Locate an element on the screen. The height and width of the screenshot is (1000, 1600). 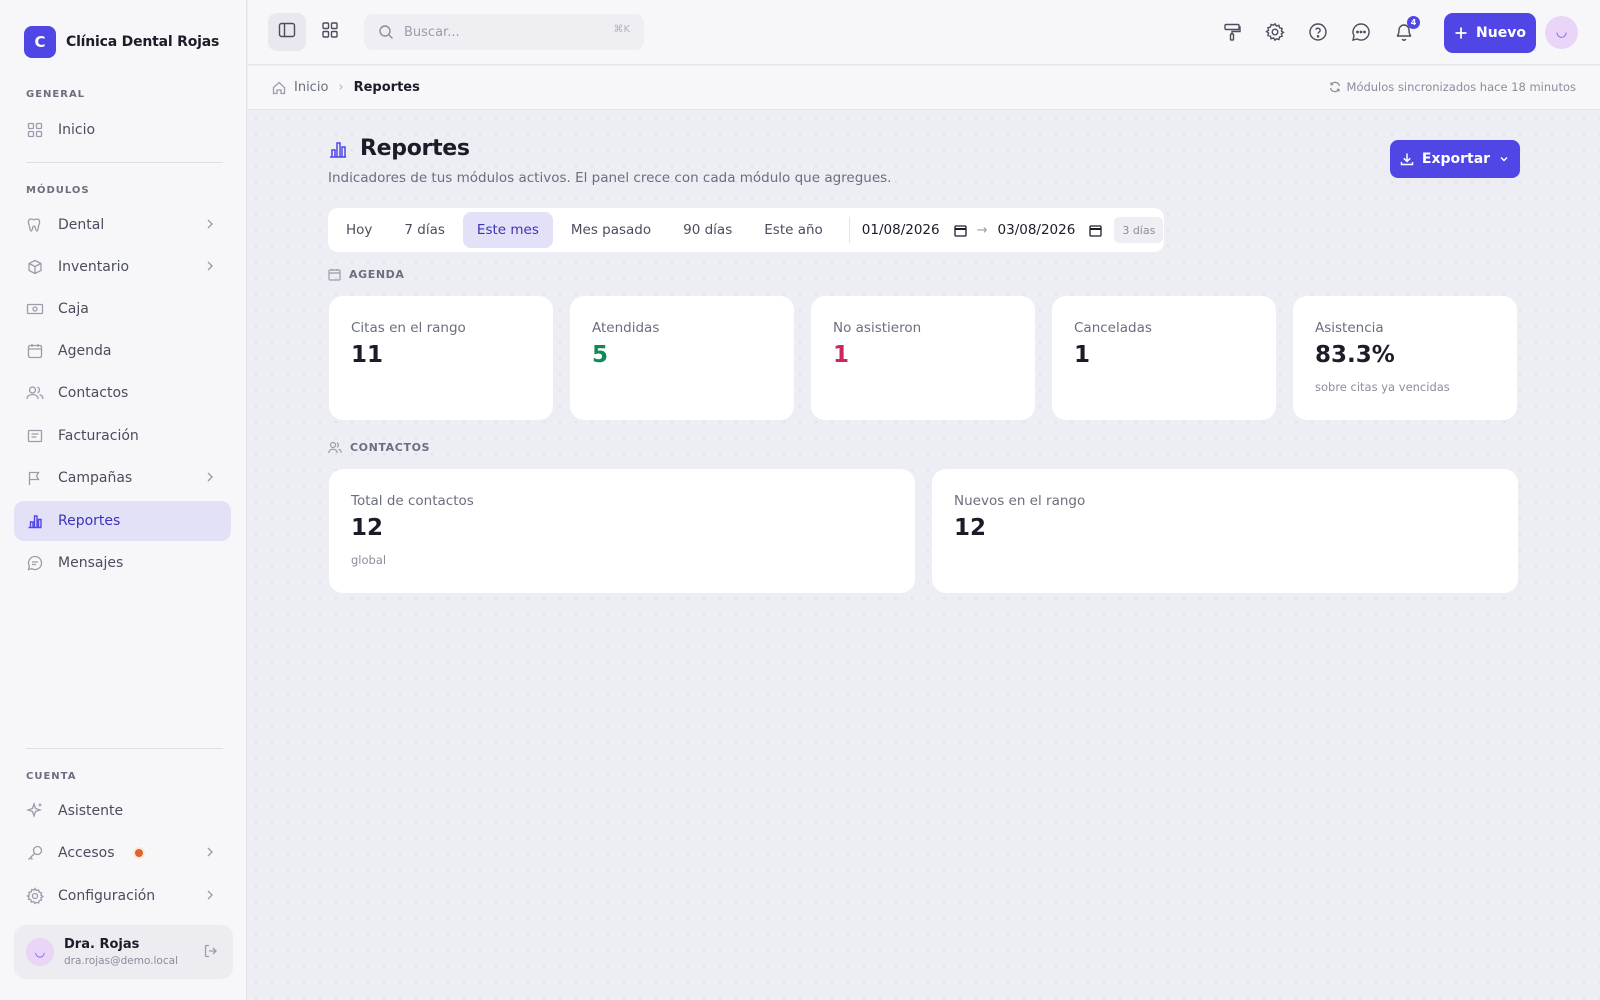
stat-note: global is located at coordinates (369, 560).